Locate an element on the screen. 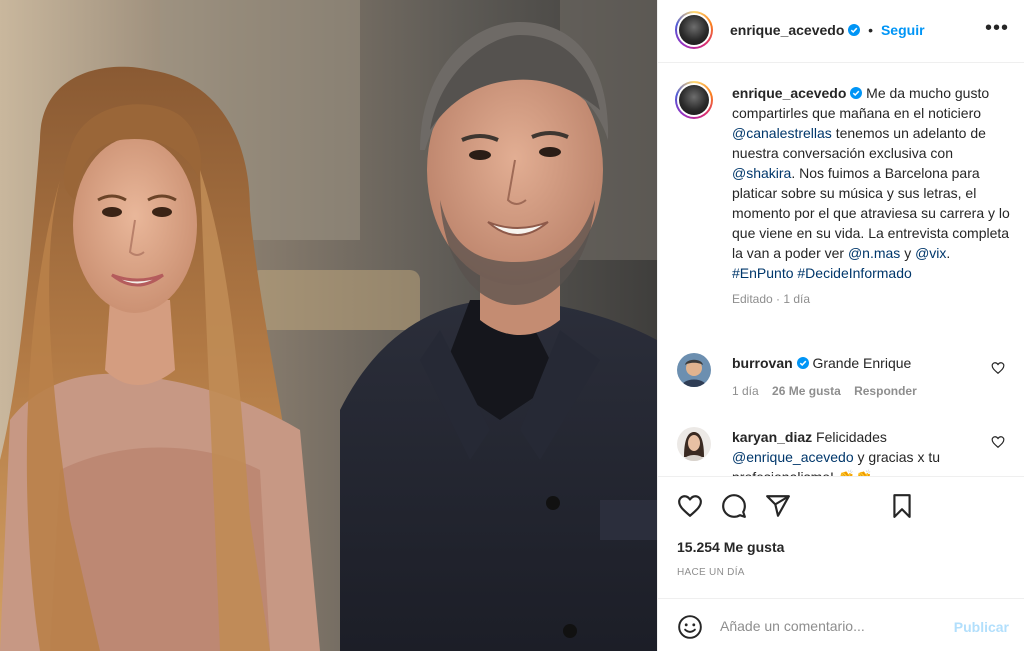 The image size is (1024, 651). caption-author-avatar is located at coordinates (694, 100).